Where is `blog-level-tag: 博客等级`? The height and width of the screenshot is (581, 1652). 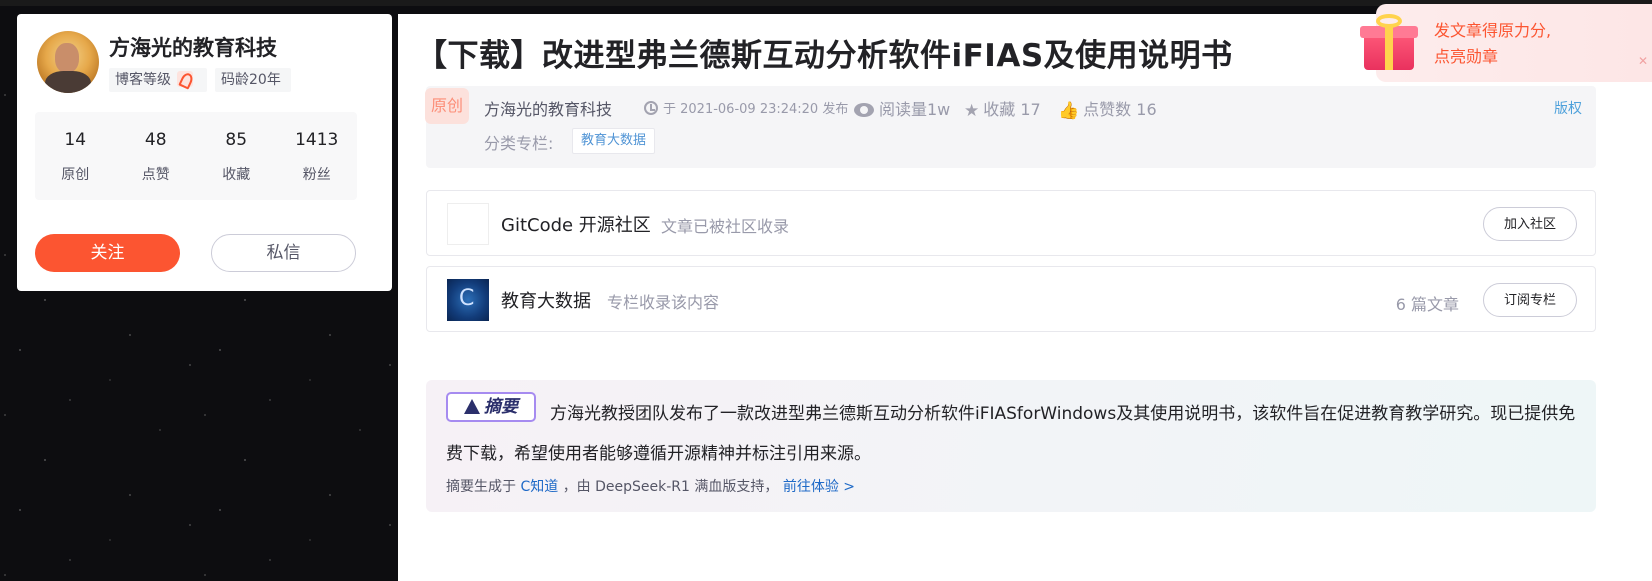
blog-level-tag: 博客等级 is located at coordinates (158, 80).